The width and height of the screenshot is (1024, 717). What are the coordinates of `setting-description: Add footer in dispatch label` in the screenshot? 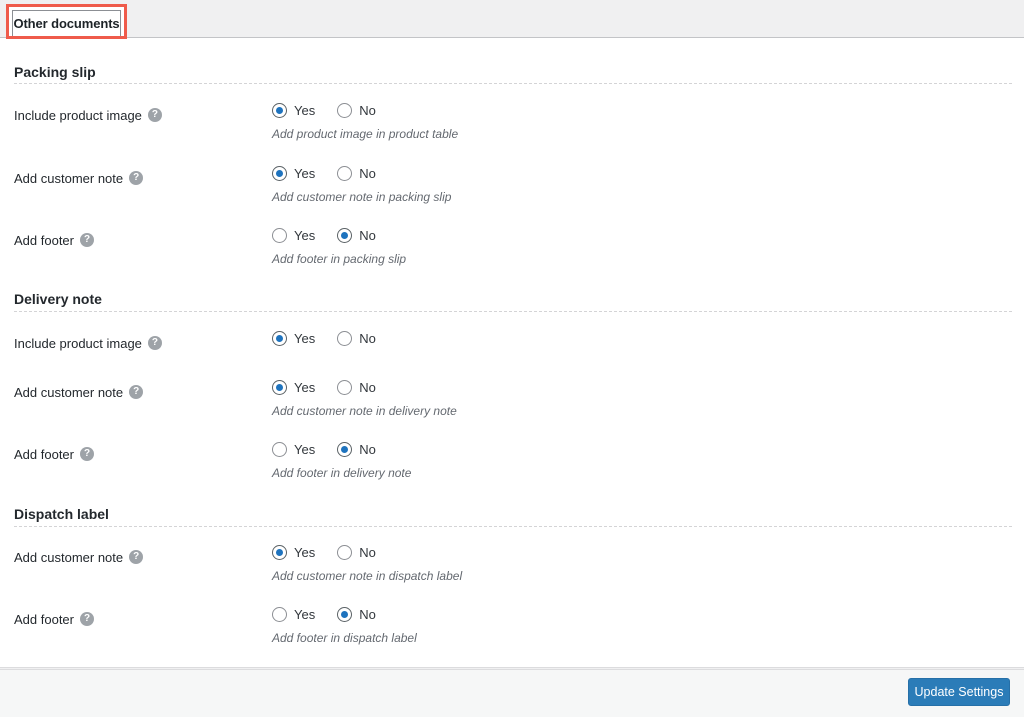 It's located at (344, 638).